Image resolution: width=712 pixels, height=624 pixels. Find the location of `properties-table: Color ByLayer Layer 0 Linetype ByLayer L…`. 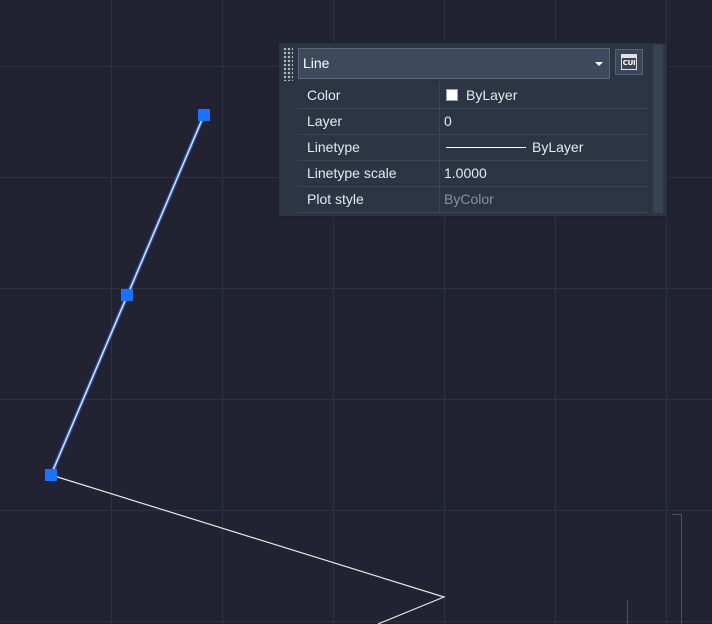

properties-table: Color ByLayer Layer 0 Linetype ByLayer L… is located at coordinates (472, 147).